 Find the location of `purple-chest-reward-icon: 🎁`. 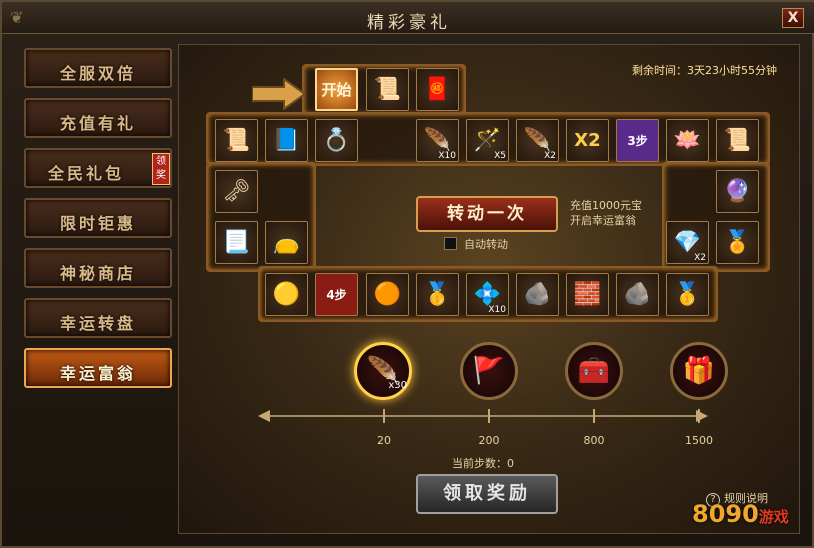

purple-chest-reward-icon: 🎁 is located at coordinates (699, 371).